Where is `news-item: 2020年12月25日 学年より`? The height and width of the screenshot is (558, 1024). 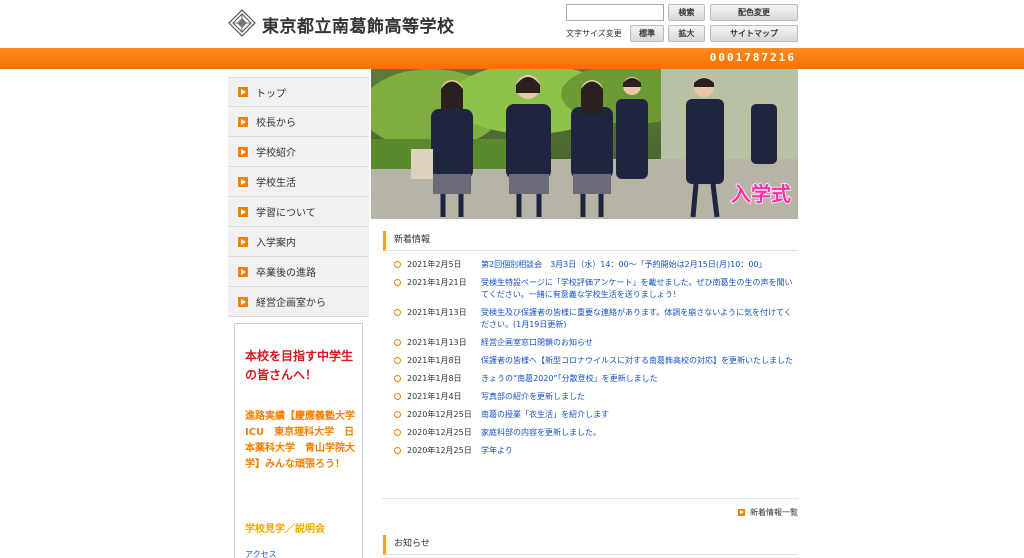
news-item: 2020年12月25日 学年より is located at coordinates (596, 451).